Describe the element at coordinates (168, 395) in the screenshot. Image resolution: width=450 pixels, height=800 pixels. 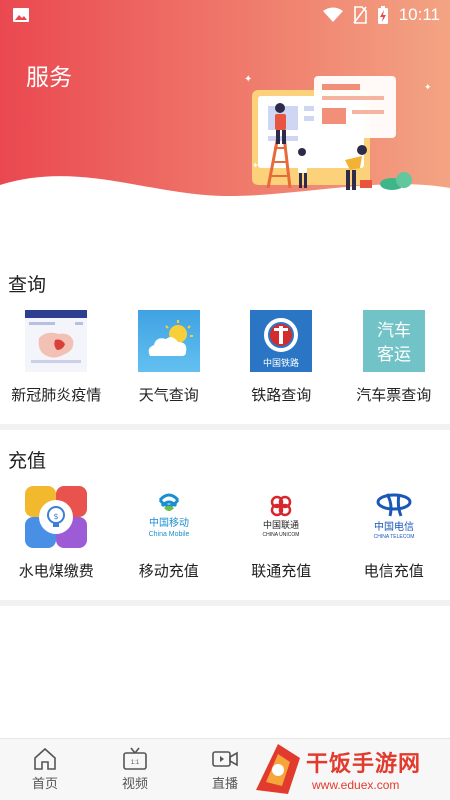
I see `service-label: 天气查询` at that location.